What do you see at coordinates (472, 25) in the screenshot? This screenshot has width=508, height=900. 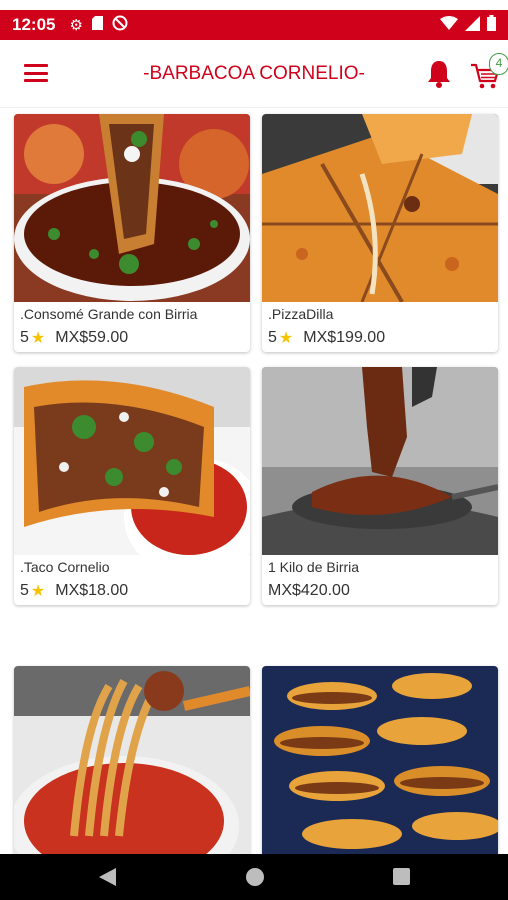 I see `signal-icon` at bounding box center [472, 25].